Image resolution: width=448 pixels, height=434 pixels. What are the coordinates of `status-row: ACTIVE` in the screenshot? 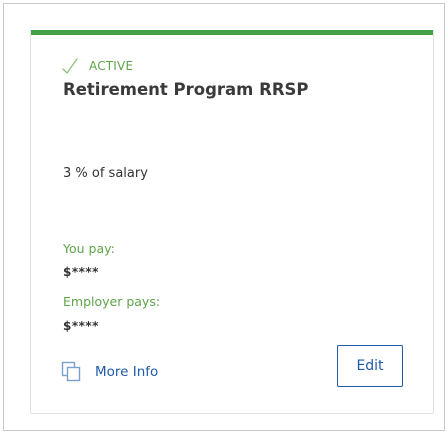 It's located at (97, 66).